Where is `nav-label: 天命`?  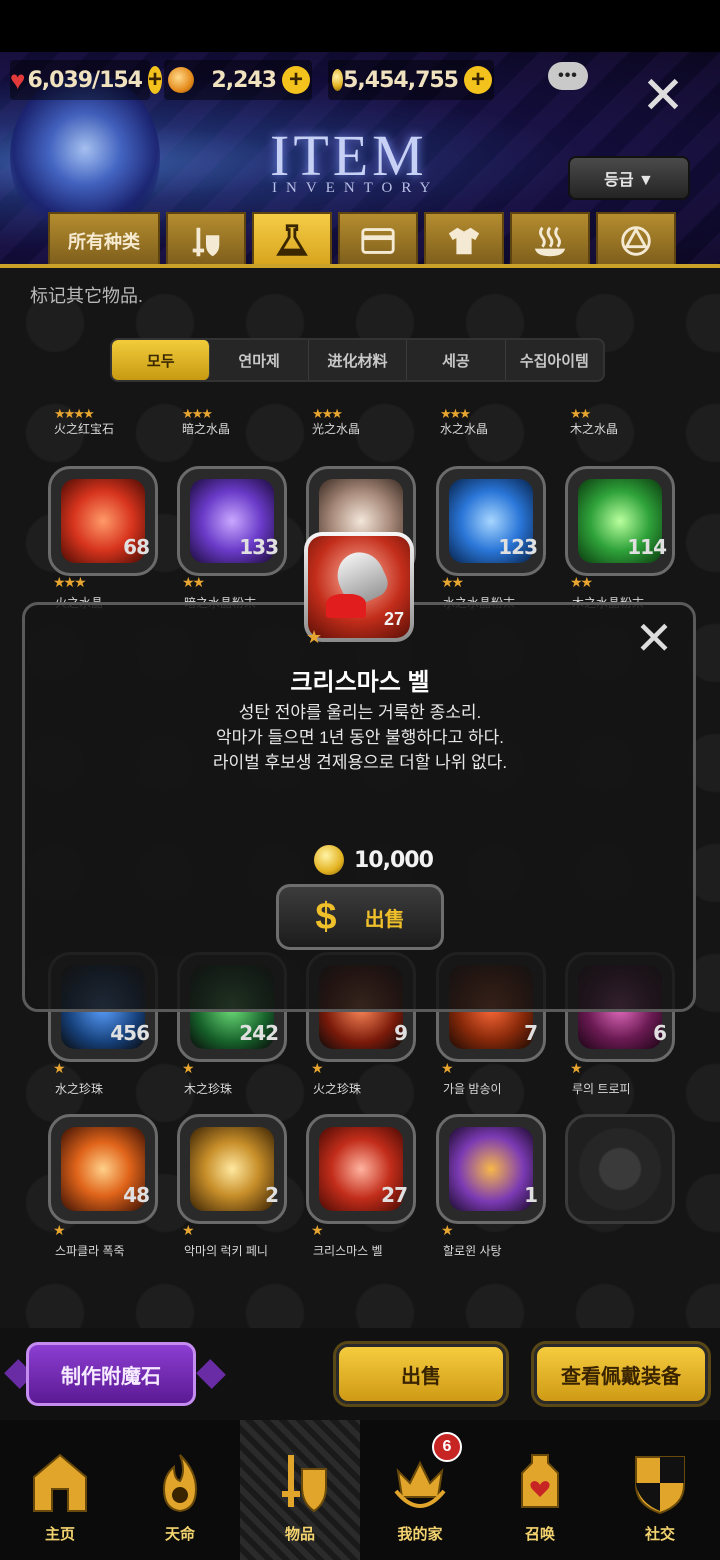 nav-label: 天命 is located at coordinates (179, 1534).